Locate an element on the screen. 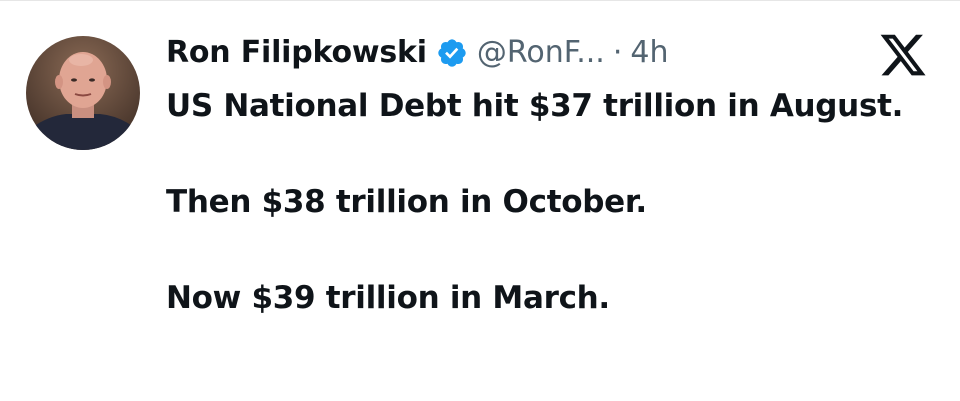 The image size is (960, 401). tweet-header: Ron Filipkowski @RonF... · 4h is located at coordinates (417, 53).